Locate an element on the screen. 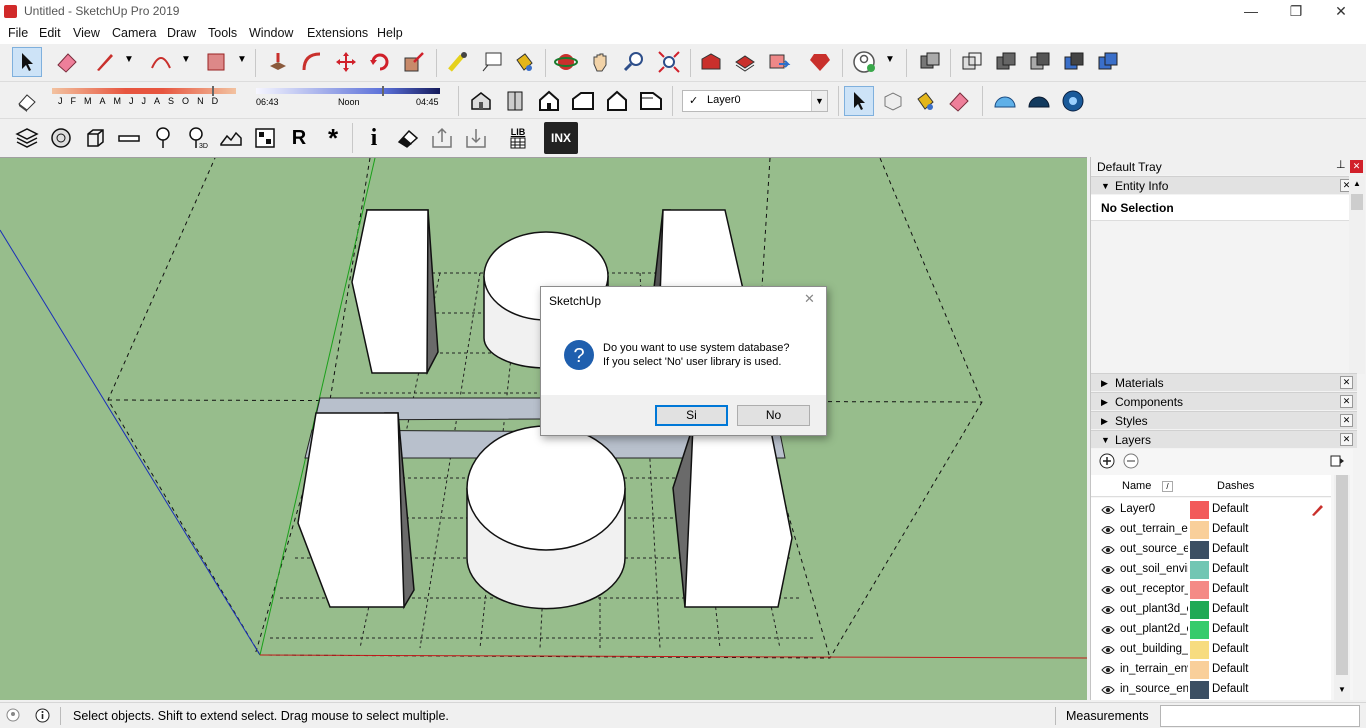  scroll-thumb is located at coordinates (1357, 202).